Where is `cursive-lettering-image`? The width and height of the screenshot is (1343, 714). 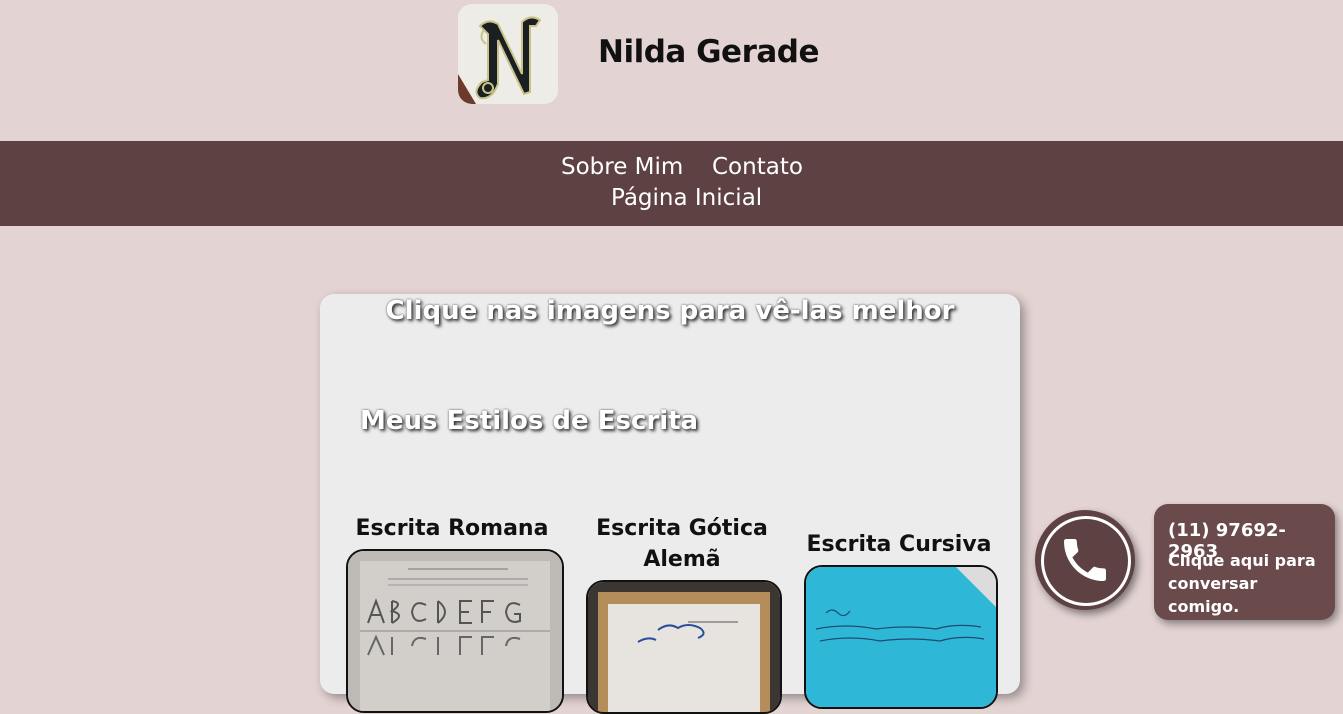
cursive-lettering-image is located at coordinates (901, 637).